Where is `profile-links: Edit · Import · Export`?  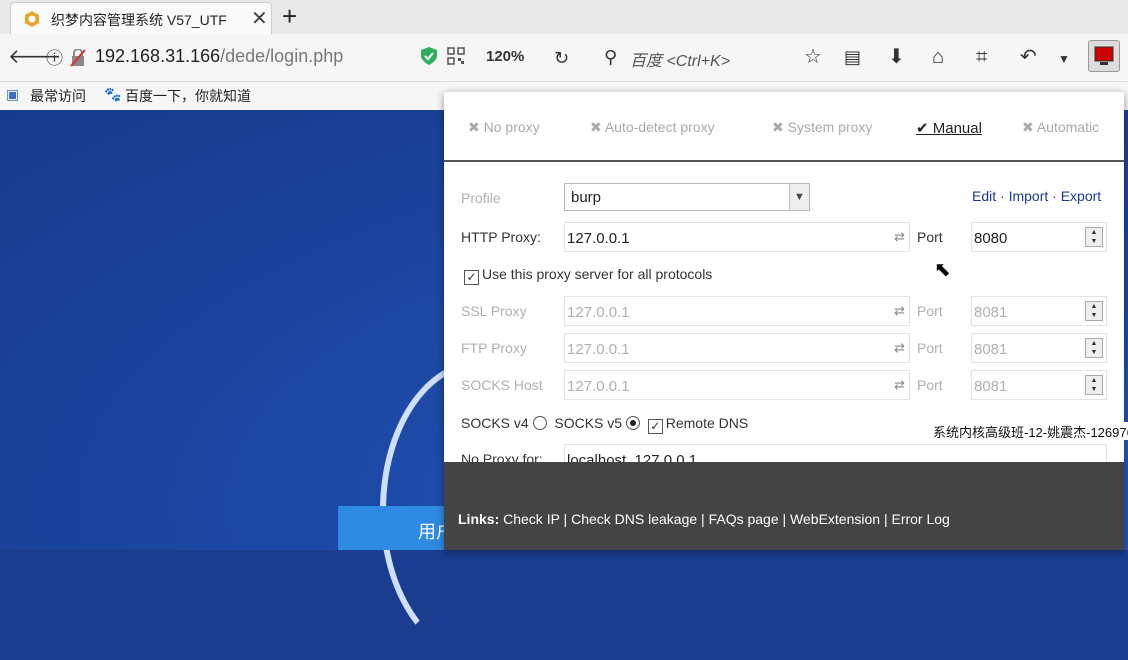
profile-links: Edit · Import · Export is located at coordinates (1036, 196).